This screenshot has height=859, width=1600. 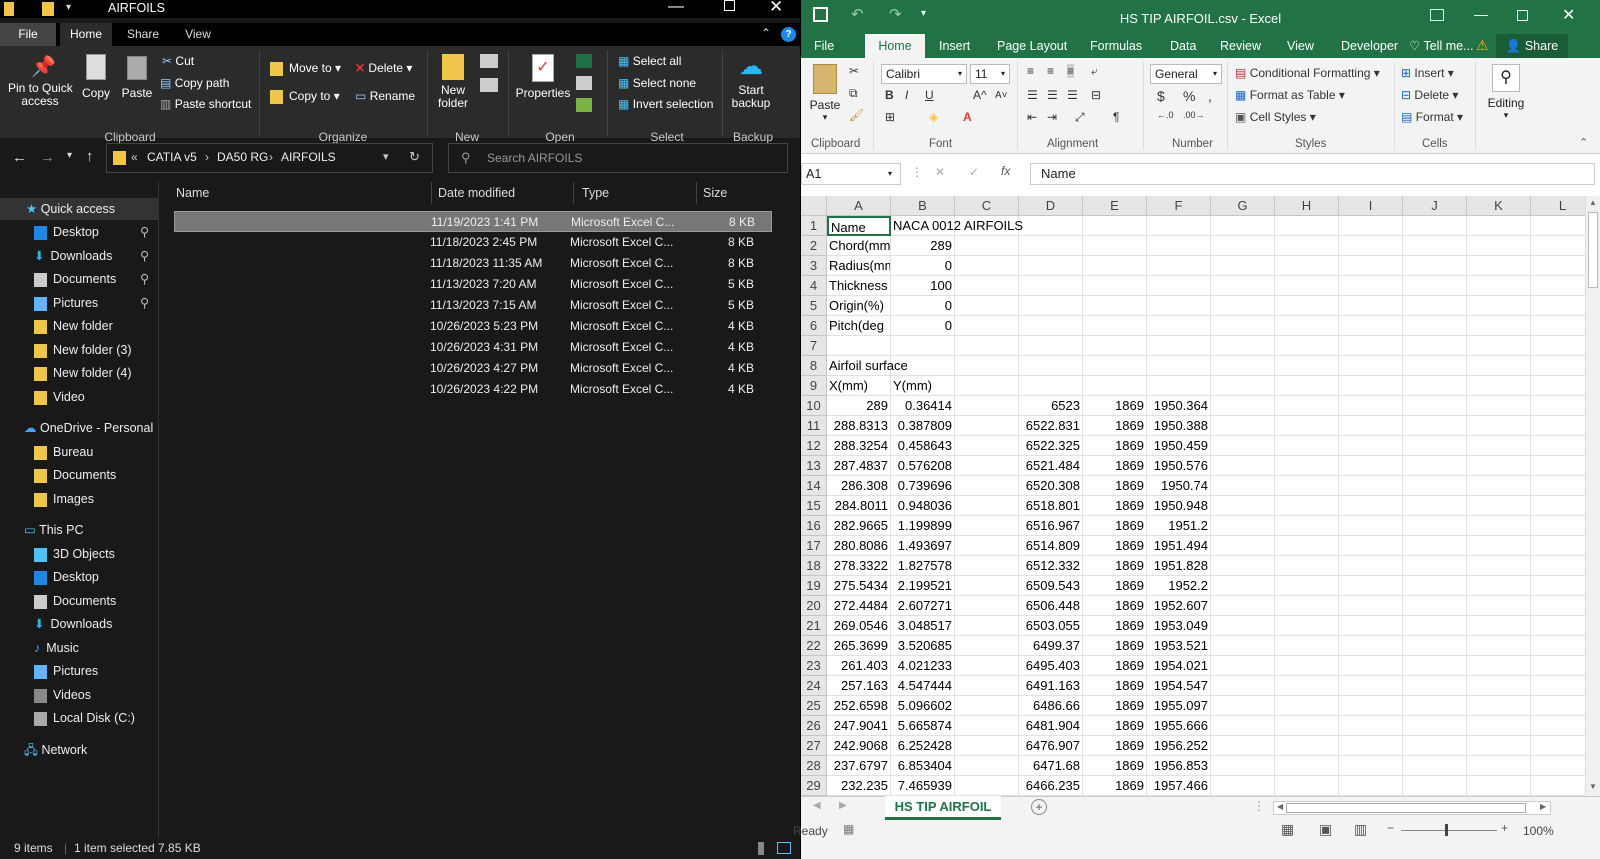 I want to click on tab-developer: Developer, so click(x=1369, y=46).